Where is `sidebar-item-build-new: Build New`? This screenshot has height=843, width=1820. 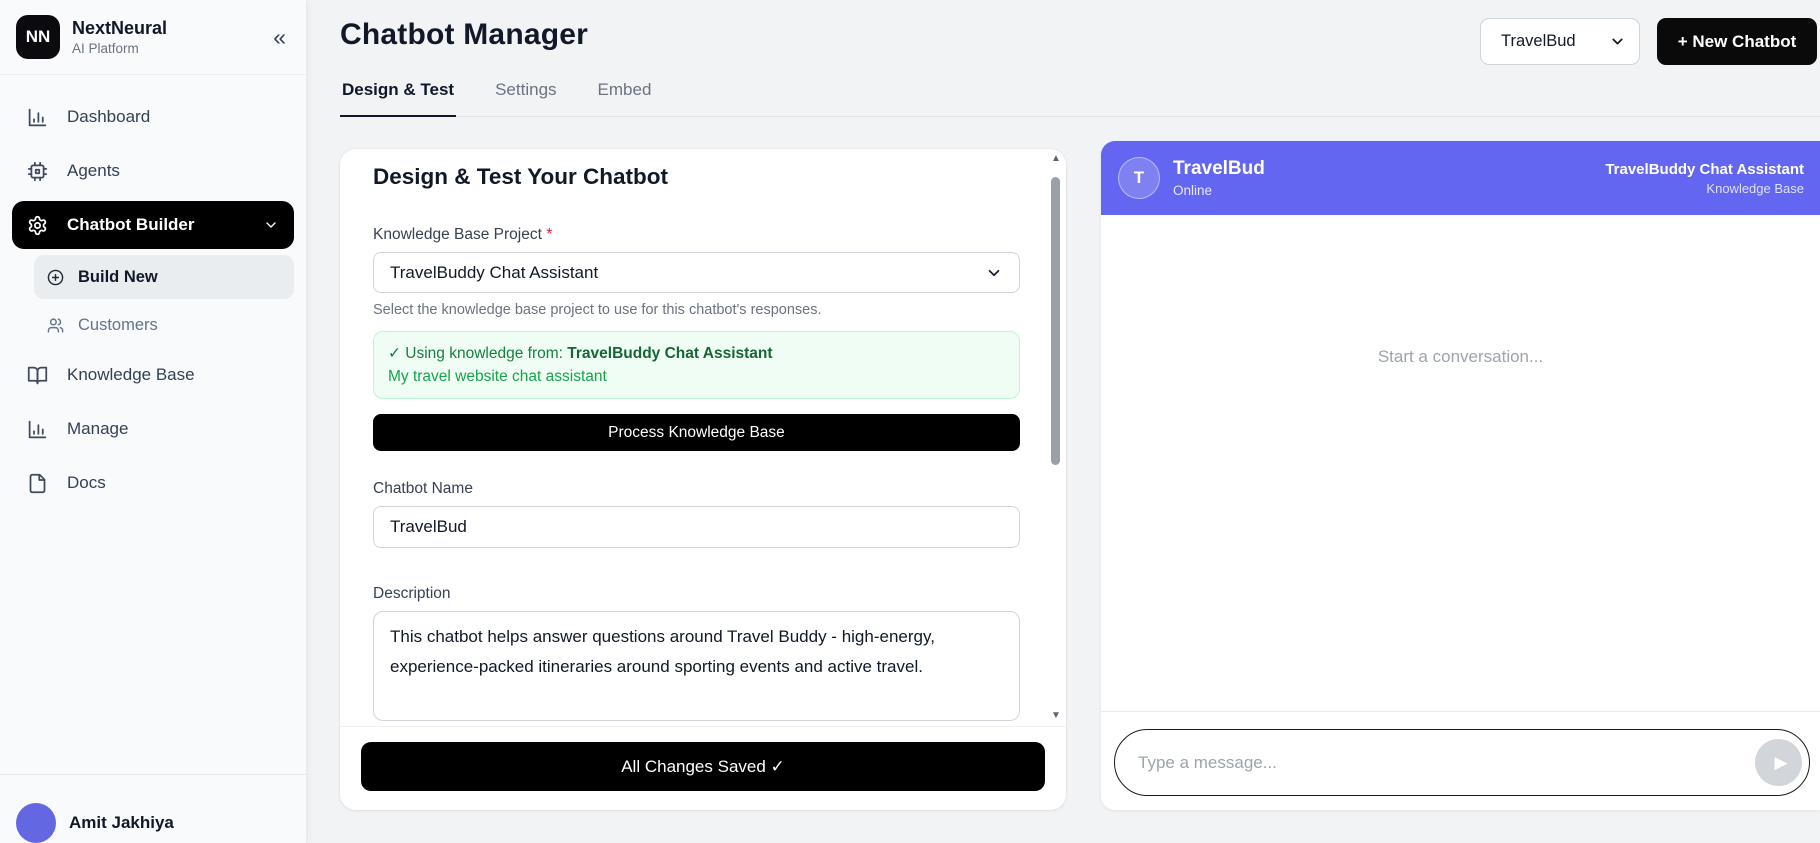 sidebar-item-build-new: Build New is located at coordinates (164, 277).